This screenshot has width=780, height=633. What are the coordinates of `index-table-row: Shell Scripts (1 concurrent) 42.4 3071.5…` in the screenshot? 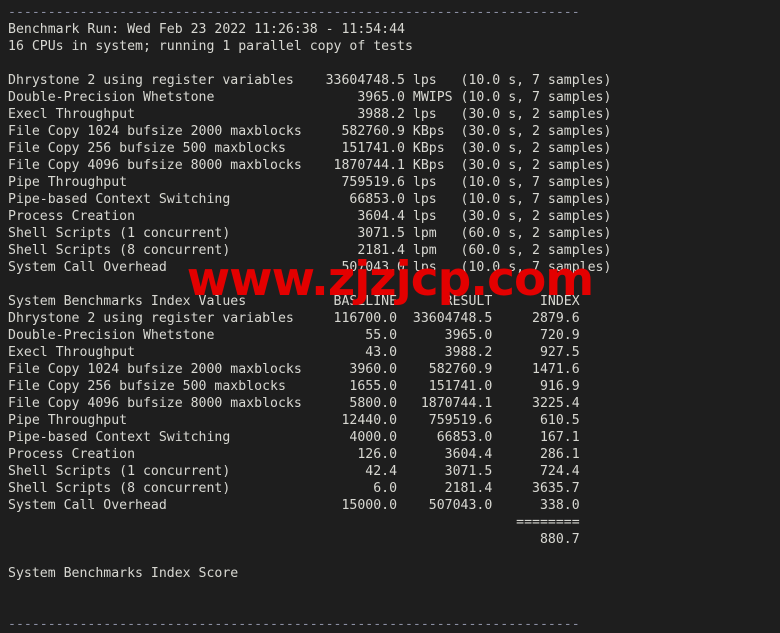 It's located at (294, 471).